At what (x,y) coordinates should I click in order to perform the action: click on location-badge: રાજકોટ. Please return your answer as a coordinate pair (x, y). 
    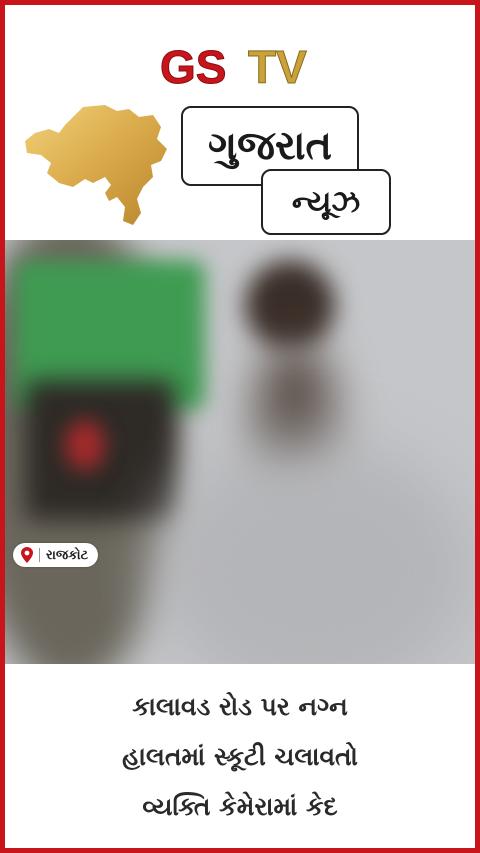
    Looking at the image, I should click on (56, 555).